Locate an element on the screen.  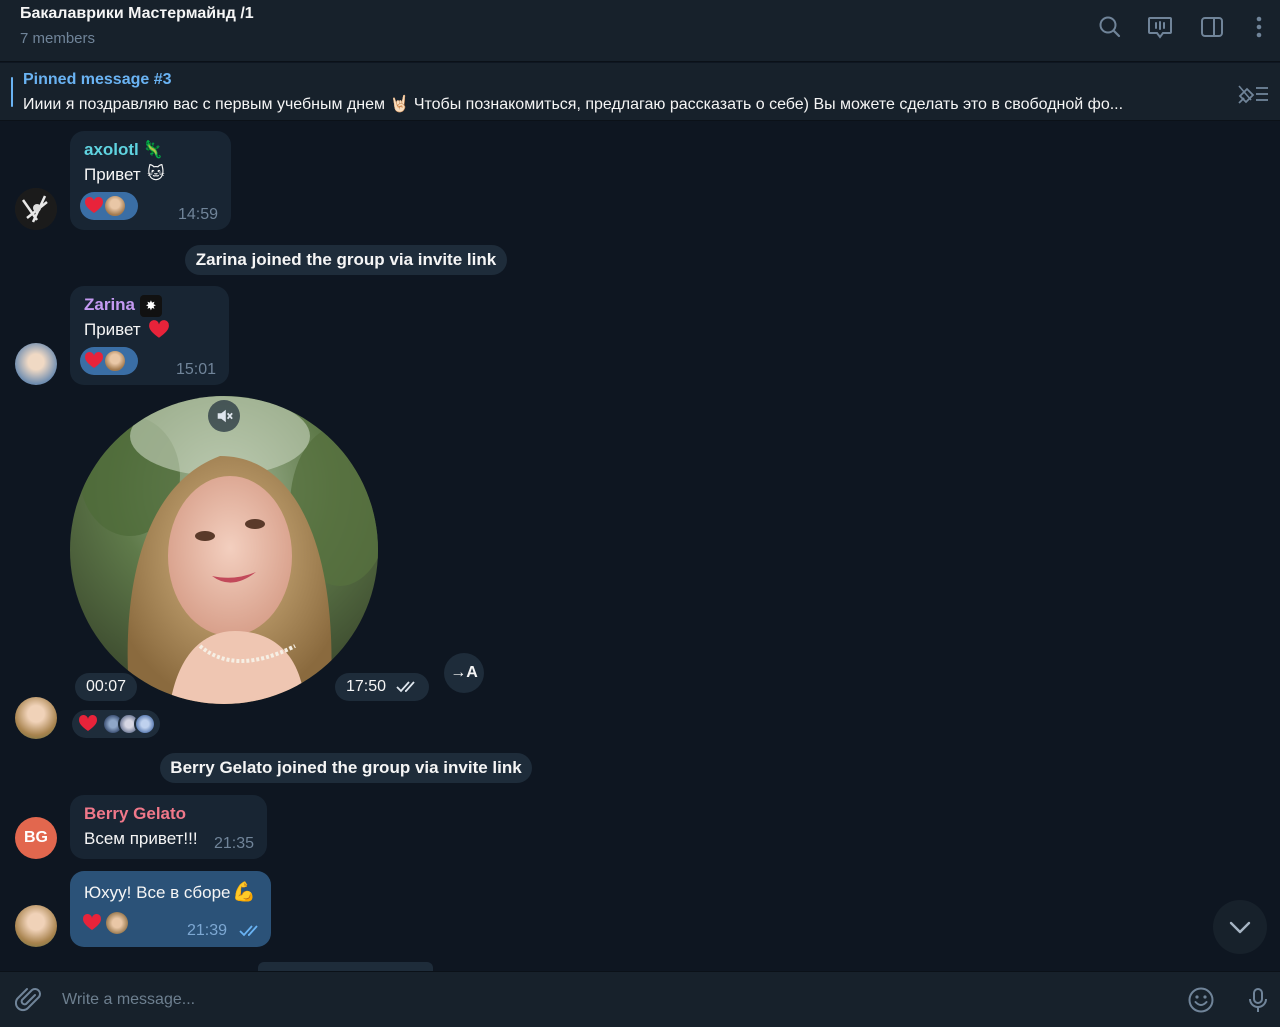
member-count: 7 members is located at coordinates (57, 38).